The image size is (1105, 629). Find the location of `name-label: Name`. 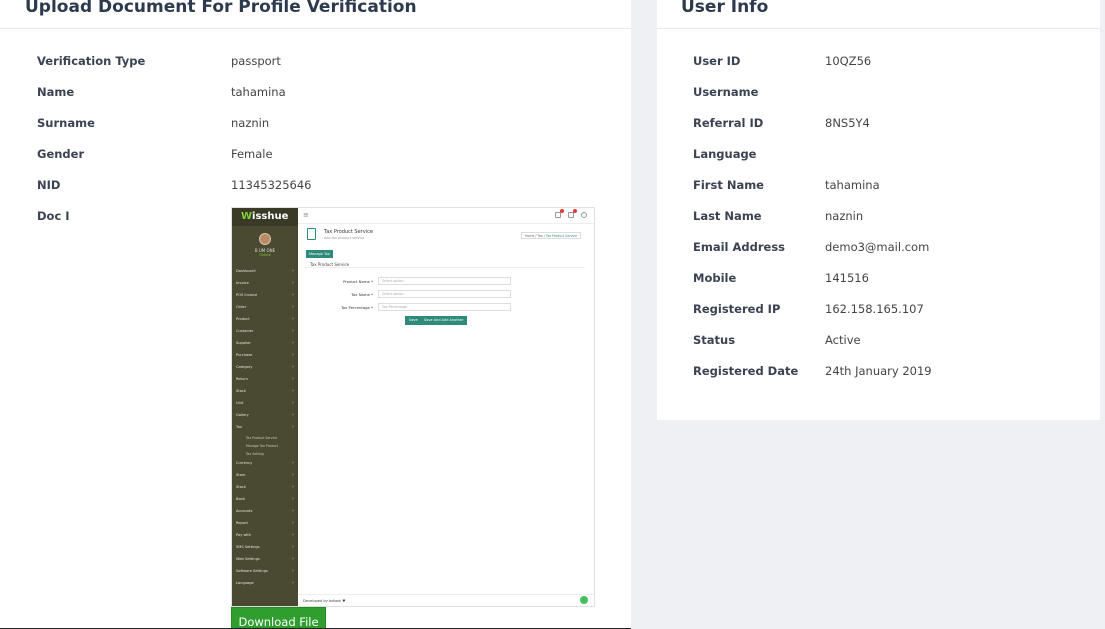

name-label: Name is located at coordinates (56, 92).